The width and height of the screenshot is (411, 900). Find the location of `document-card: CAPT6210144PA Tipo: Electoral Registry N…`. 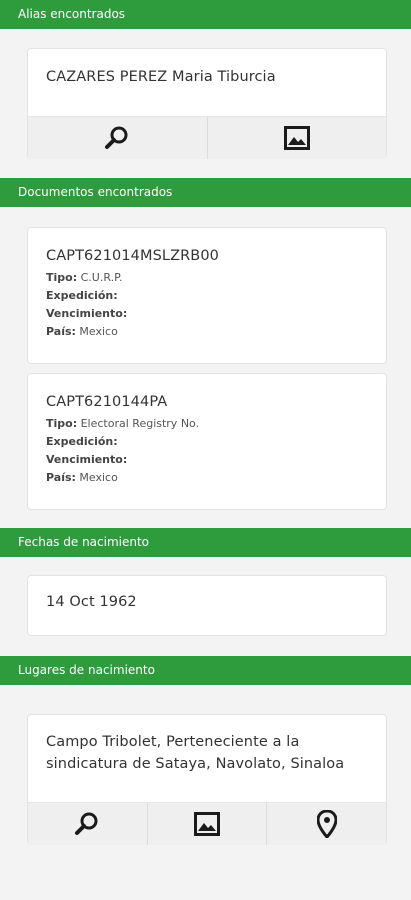

document-card: CAPT6210144PA Tipo: Electoral Registry N… is located at coordinates (207, 441).